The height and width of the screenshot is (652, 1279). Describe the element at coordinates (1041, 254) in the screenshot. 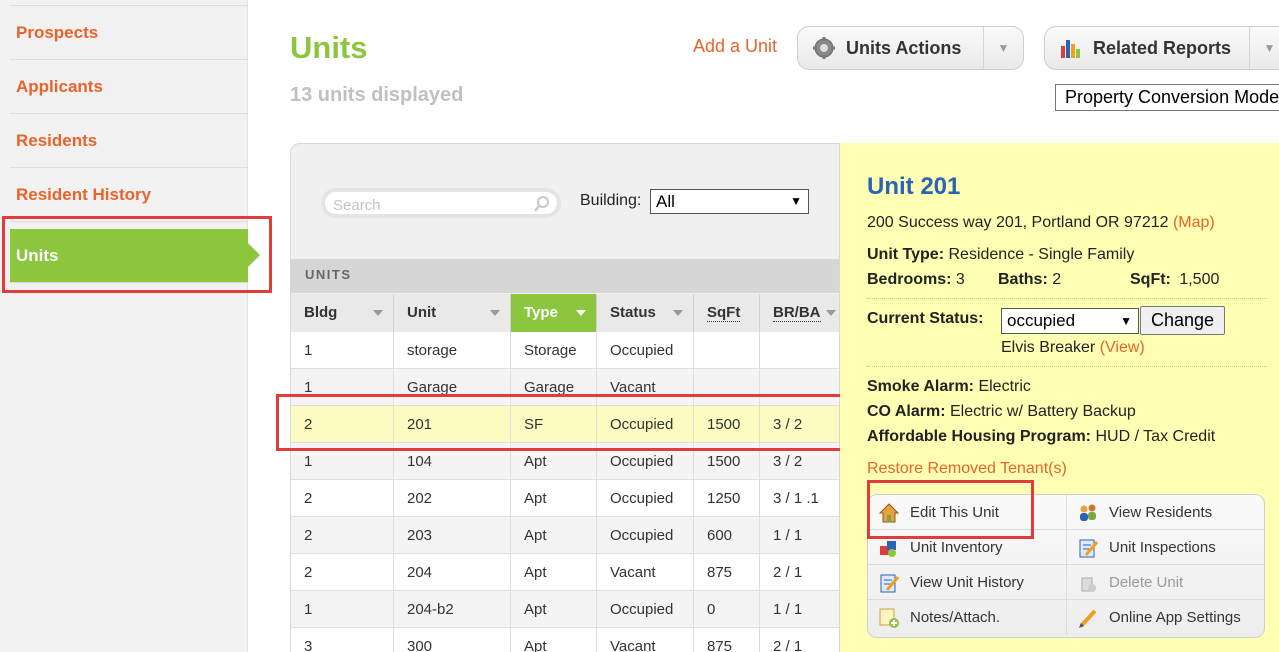

I see `unit-type-value: Residence - Single Family` at that location.